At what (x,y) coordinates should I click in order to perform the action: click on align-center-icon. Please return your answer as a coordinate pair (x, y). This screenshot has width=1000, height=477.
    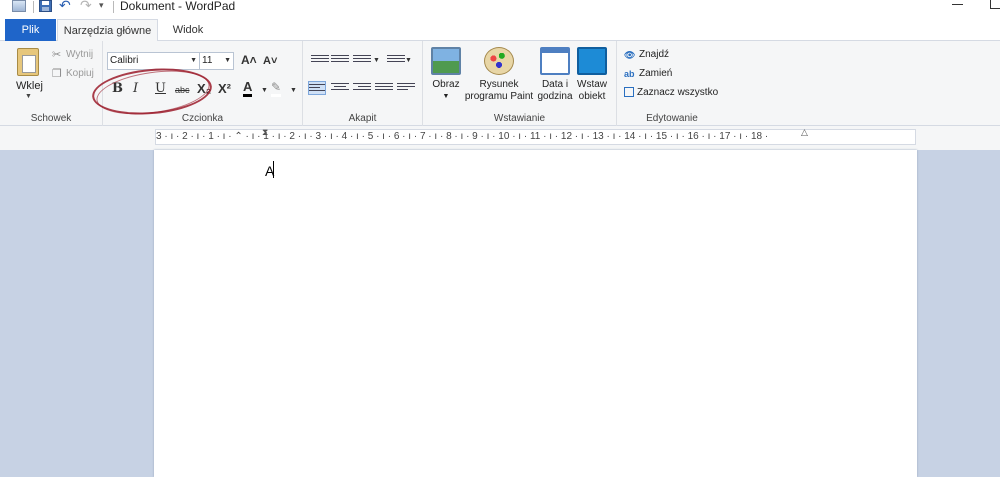
    Looking at the image, I should click on (340, 88).